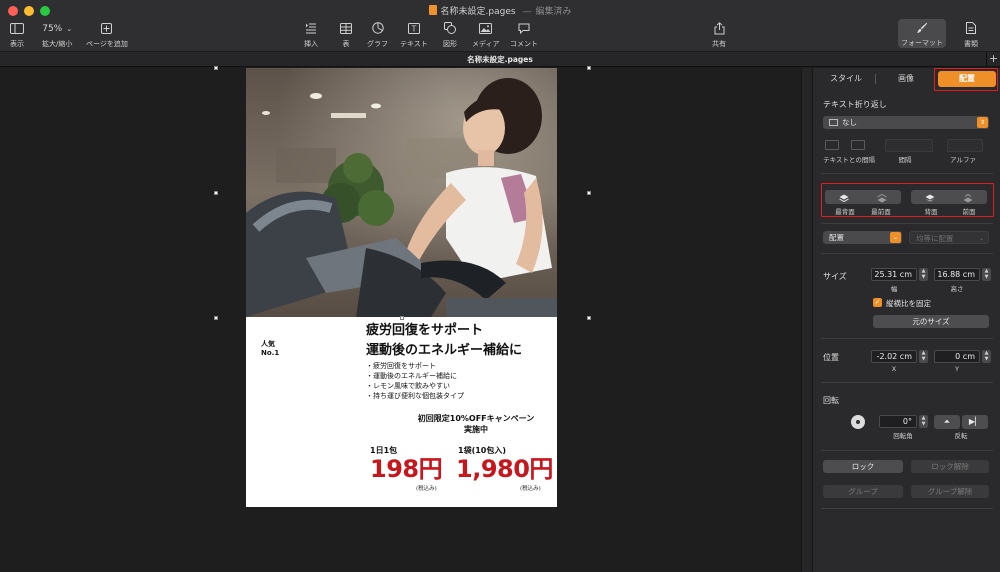  I want to click on share-button: 共有, so click(719, 35).